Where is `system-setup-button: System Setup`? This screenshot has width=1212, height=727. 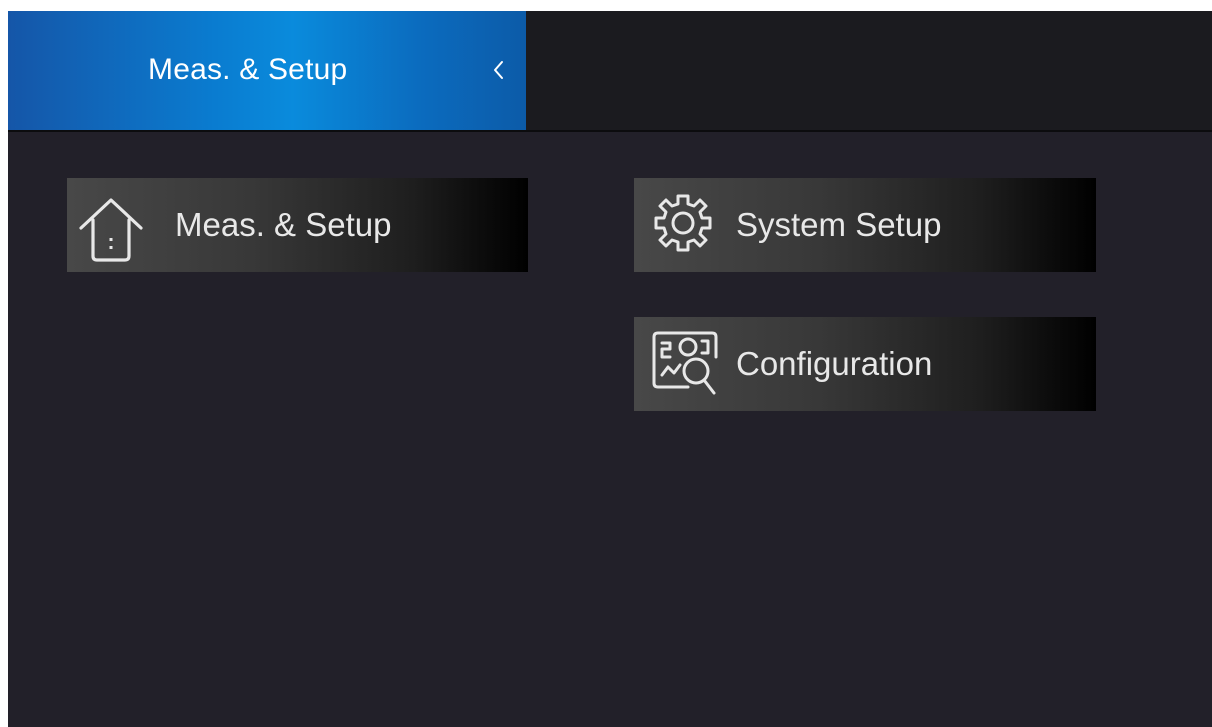
system-setup-button: System Setup is located at coordinates (865, 225).